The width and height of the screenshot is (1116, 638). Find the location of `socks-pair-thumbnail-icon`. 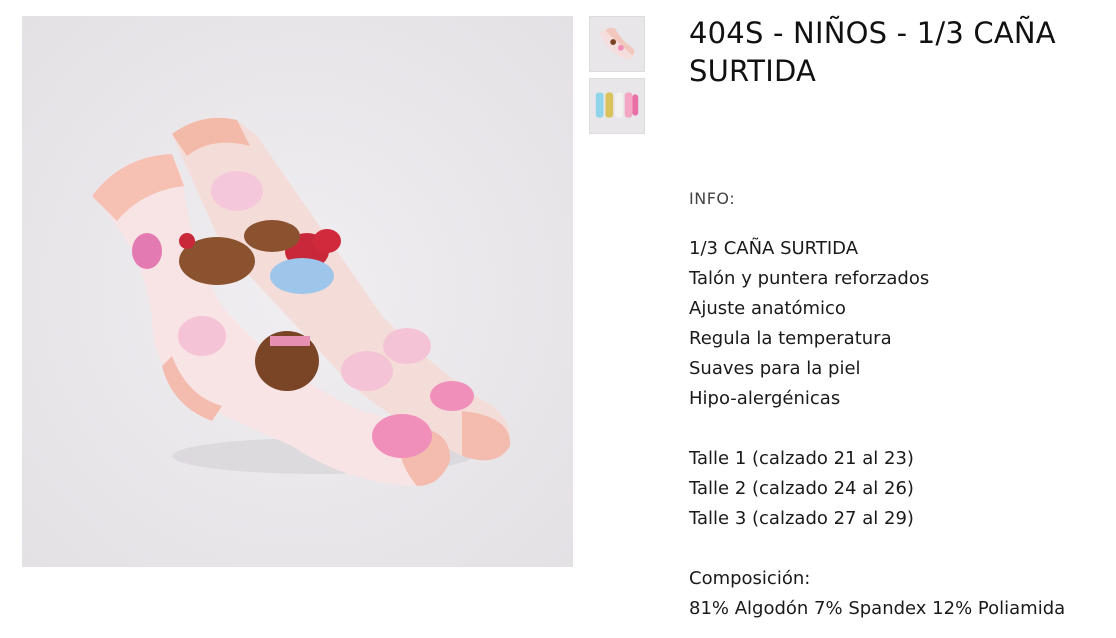

socks-pair-thumbnail-icon is located at coordinates (617, 44).